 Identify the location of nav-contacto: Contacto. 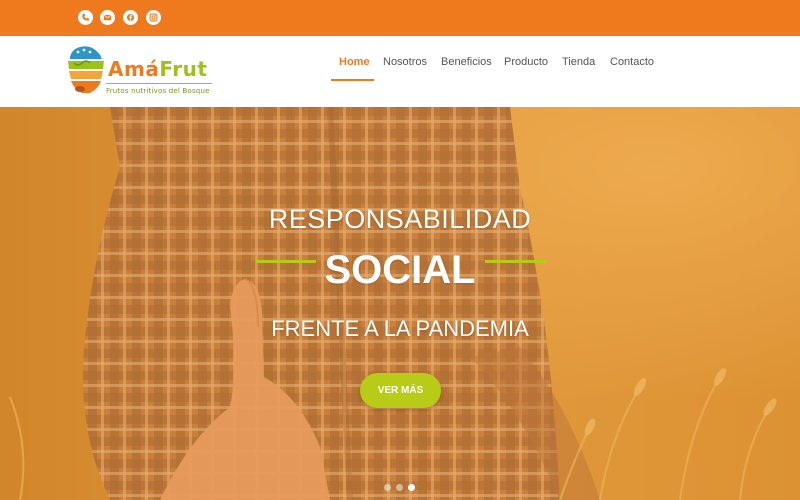
(632, 62).